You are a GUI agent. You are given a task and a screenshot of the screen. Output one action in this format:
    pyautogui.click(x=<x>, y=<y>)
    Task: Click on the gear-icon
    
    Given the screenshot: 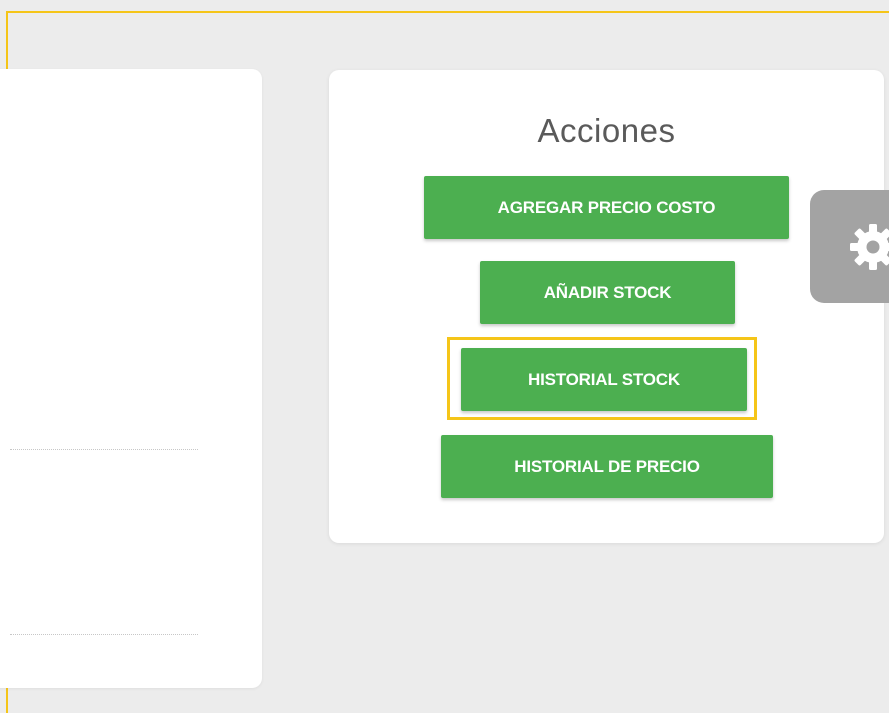 What is the action you would take?
    pyautogui.click(x=869, y=246)
    